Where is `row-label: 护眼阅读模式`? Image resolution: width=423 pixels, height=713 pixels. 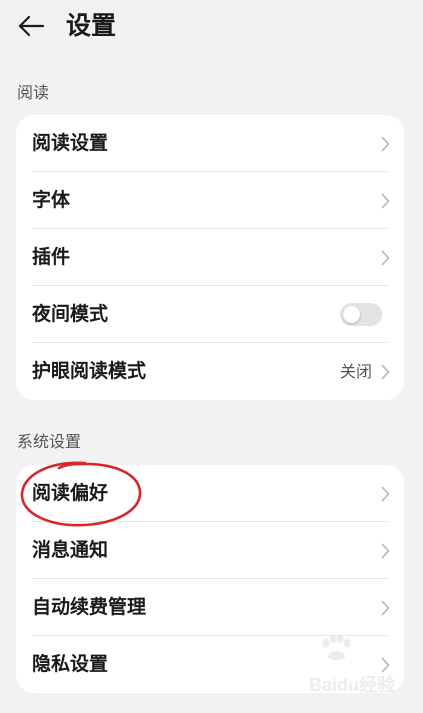
row-label: 护眼阅读模式 is located at coordinates (89, 371).